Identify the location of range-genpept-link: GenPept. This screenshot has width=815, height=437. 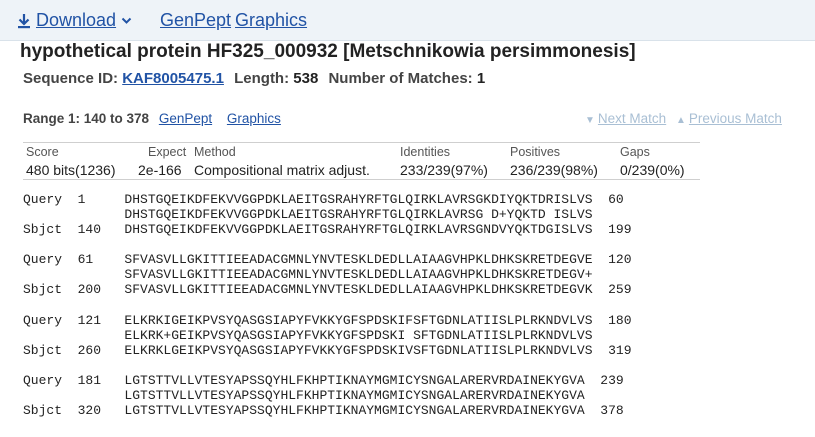
(185, 118).